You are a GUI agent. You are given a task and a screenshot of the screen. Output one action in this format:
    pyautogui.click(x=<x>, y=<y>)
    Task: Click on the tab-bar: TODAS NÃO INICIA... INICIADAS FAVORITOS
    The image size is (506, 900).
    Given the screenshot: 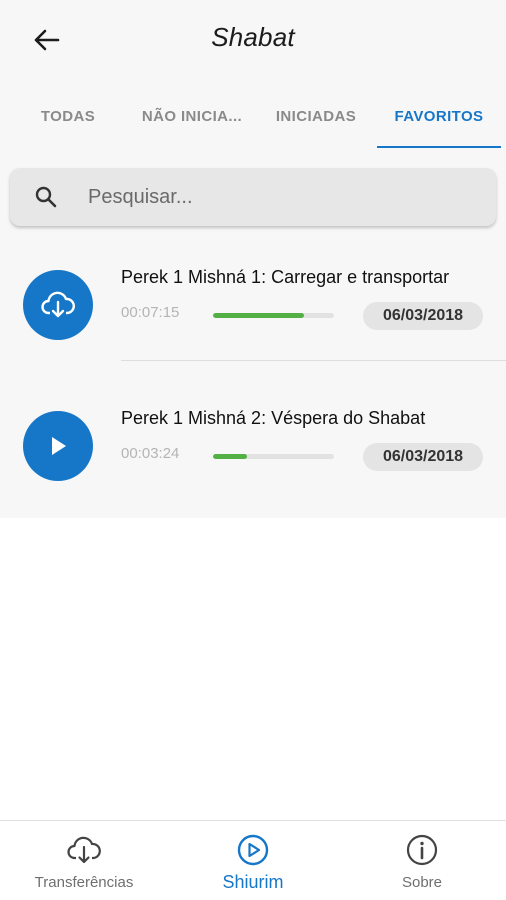 What is the action you would take?
    pyautogui.click(x=253, y=122)
    